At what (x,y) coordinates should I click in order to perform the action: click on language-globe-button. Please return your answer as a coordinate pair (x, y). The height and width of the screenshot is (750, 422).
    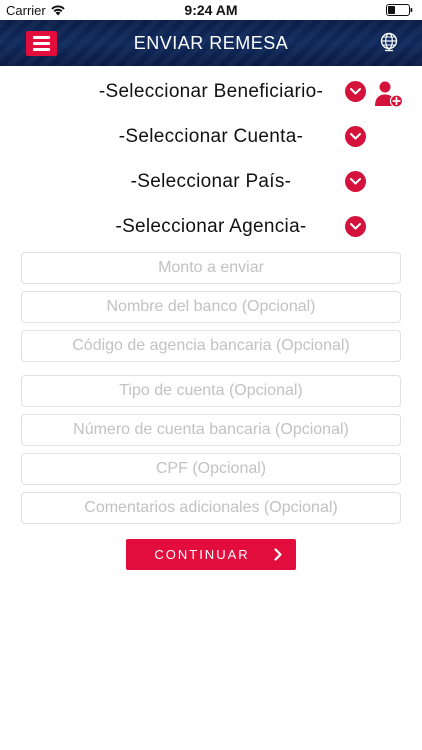
    Looking at the image, I should click on (389, 42).